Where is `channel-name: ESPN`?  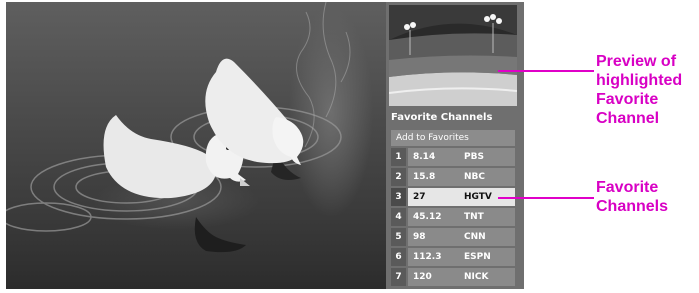
channel-name: ESPN is located at coordinates (477, 257).